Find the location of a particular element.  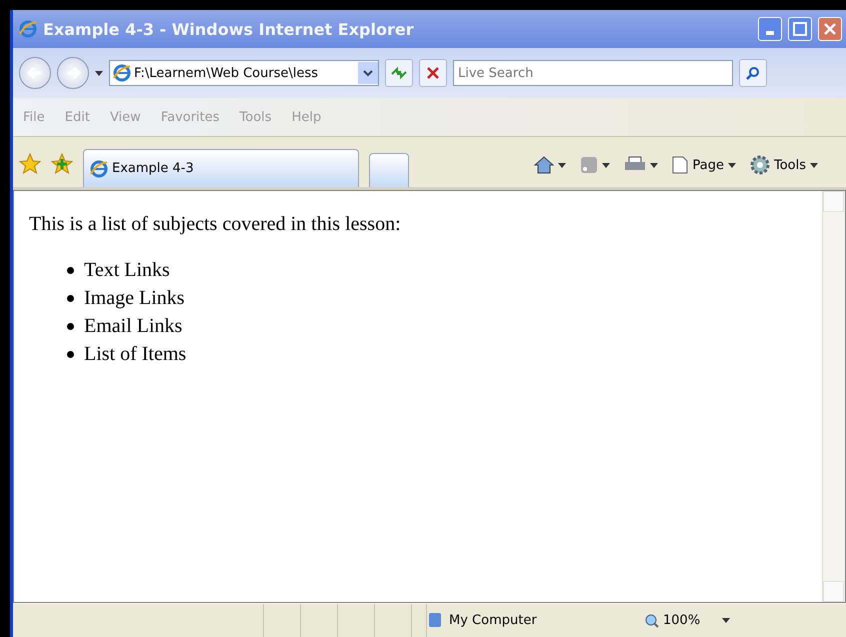

stop-button is located at coordinates (433, 73).